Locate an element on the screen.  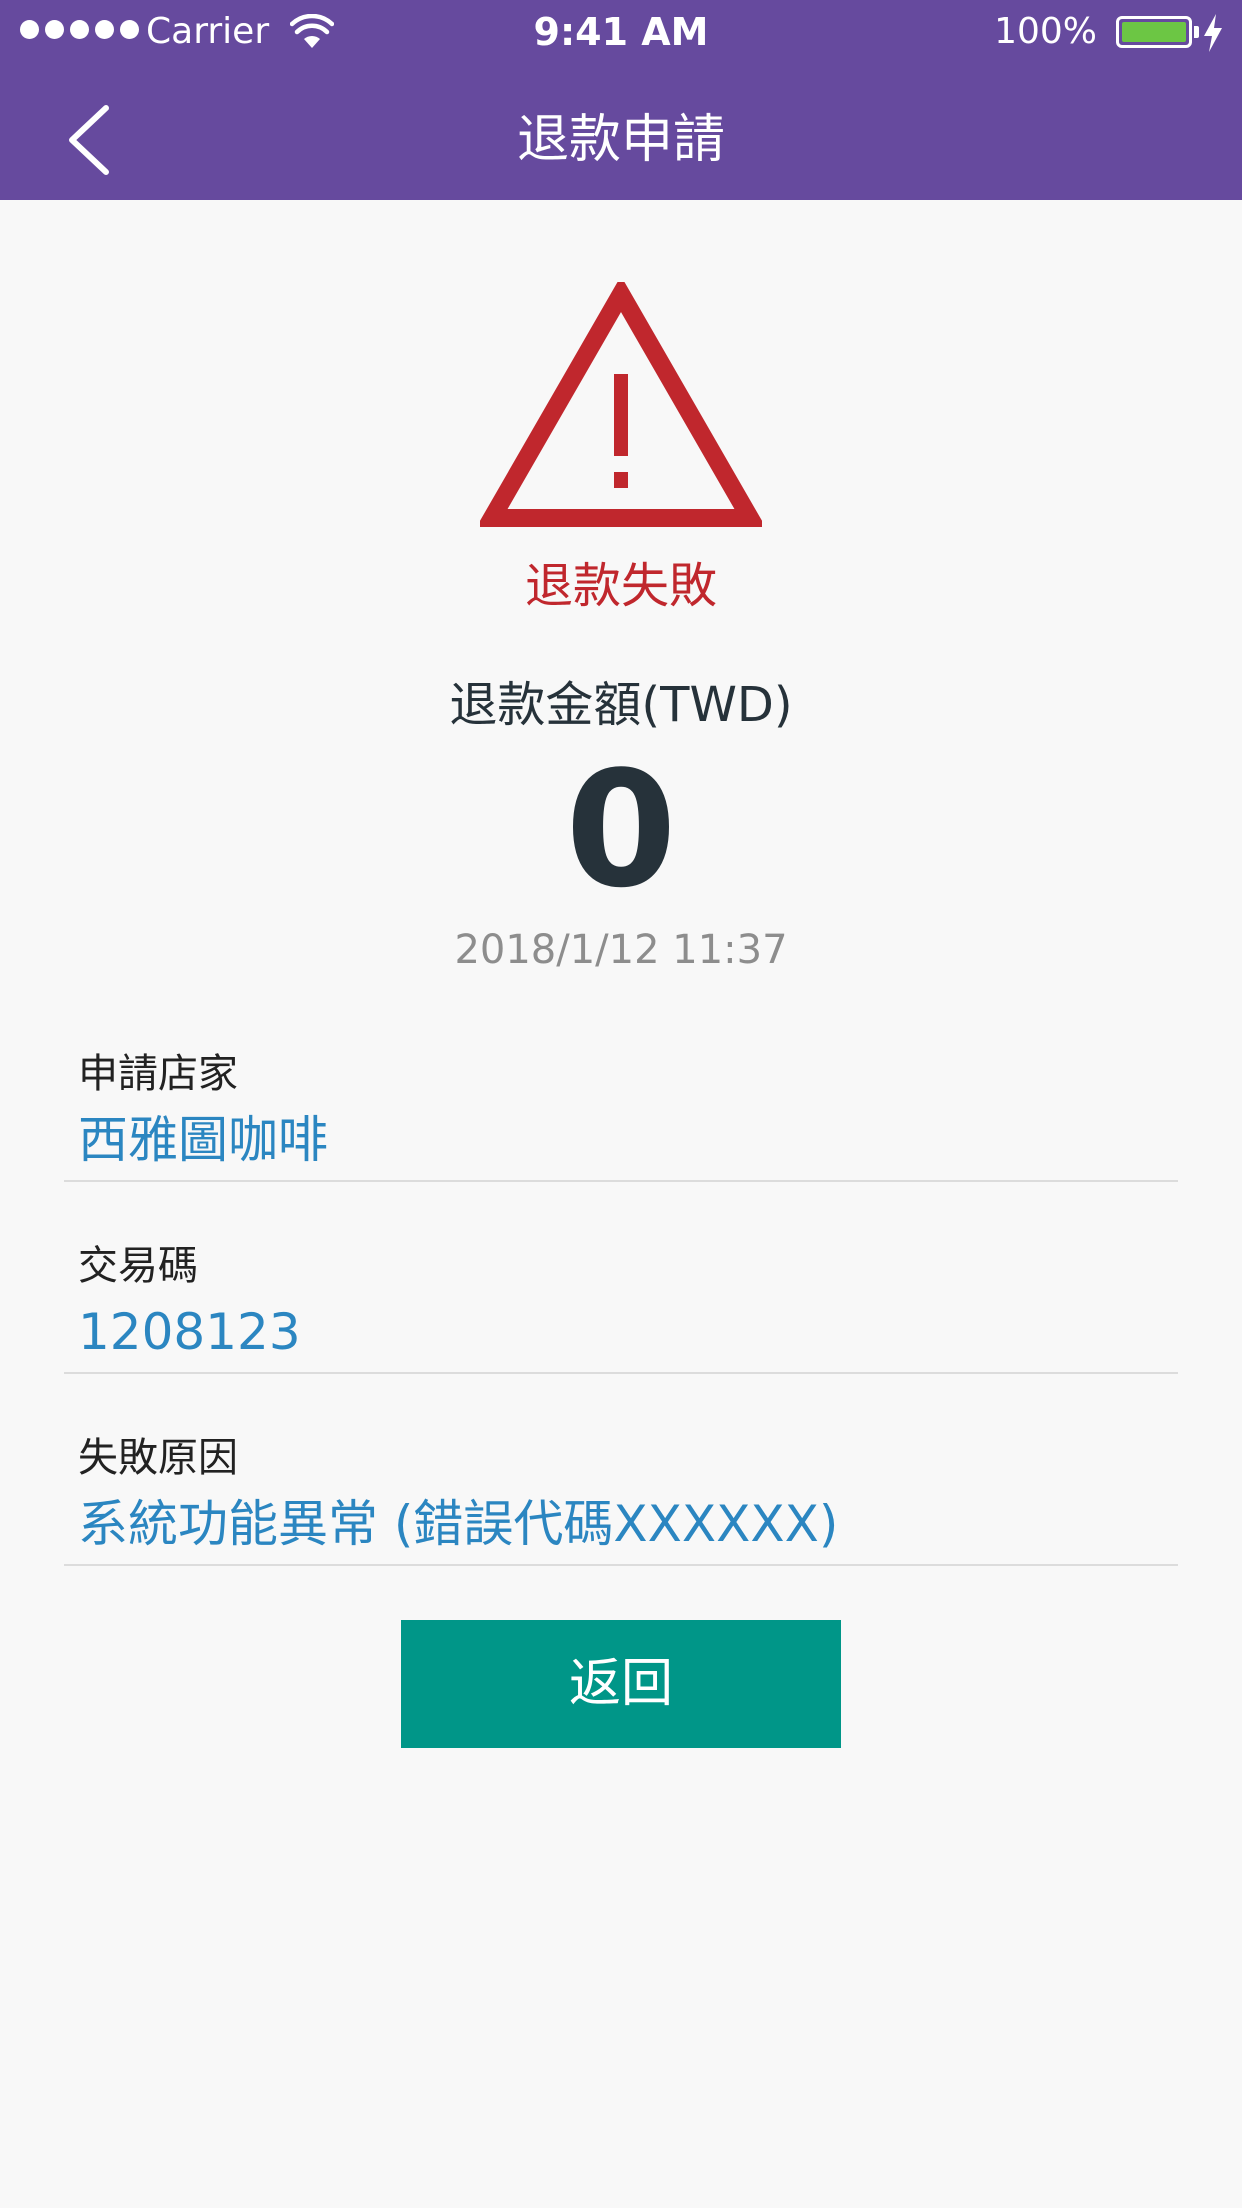
merchant-value: 西雅圖咖啡 is located at coordinates (203, 1140).